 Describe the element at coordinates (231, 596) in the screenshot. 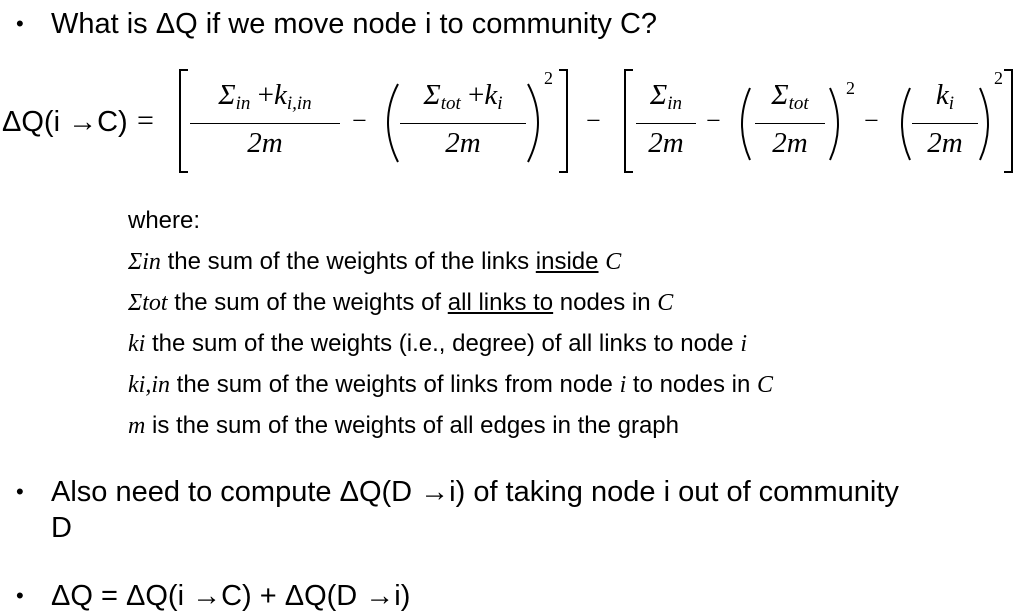

I see `total-delta-q-text: ΔQ = ΔQ(i →C) + ΔQ(D →i)` at that location.